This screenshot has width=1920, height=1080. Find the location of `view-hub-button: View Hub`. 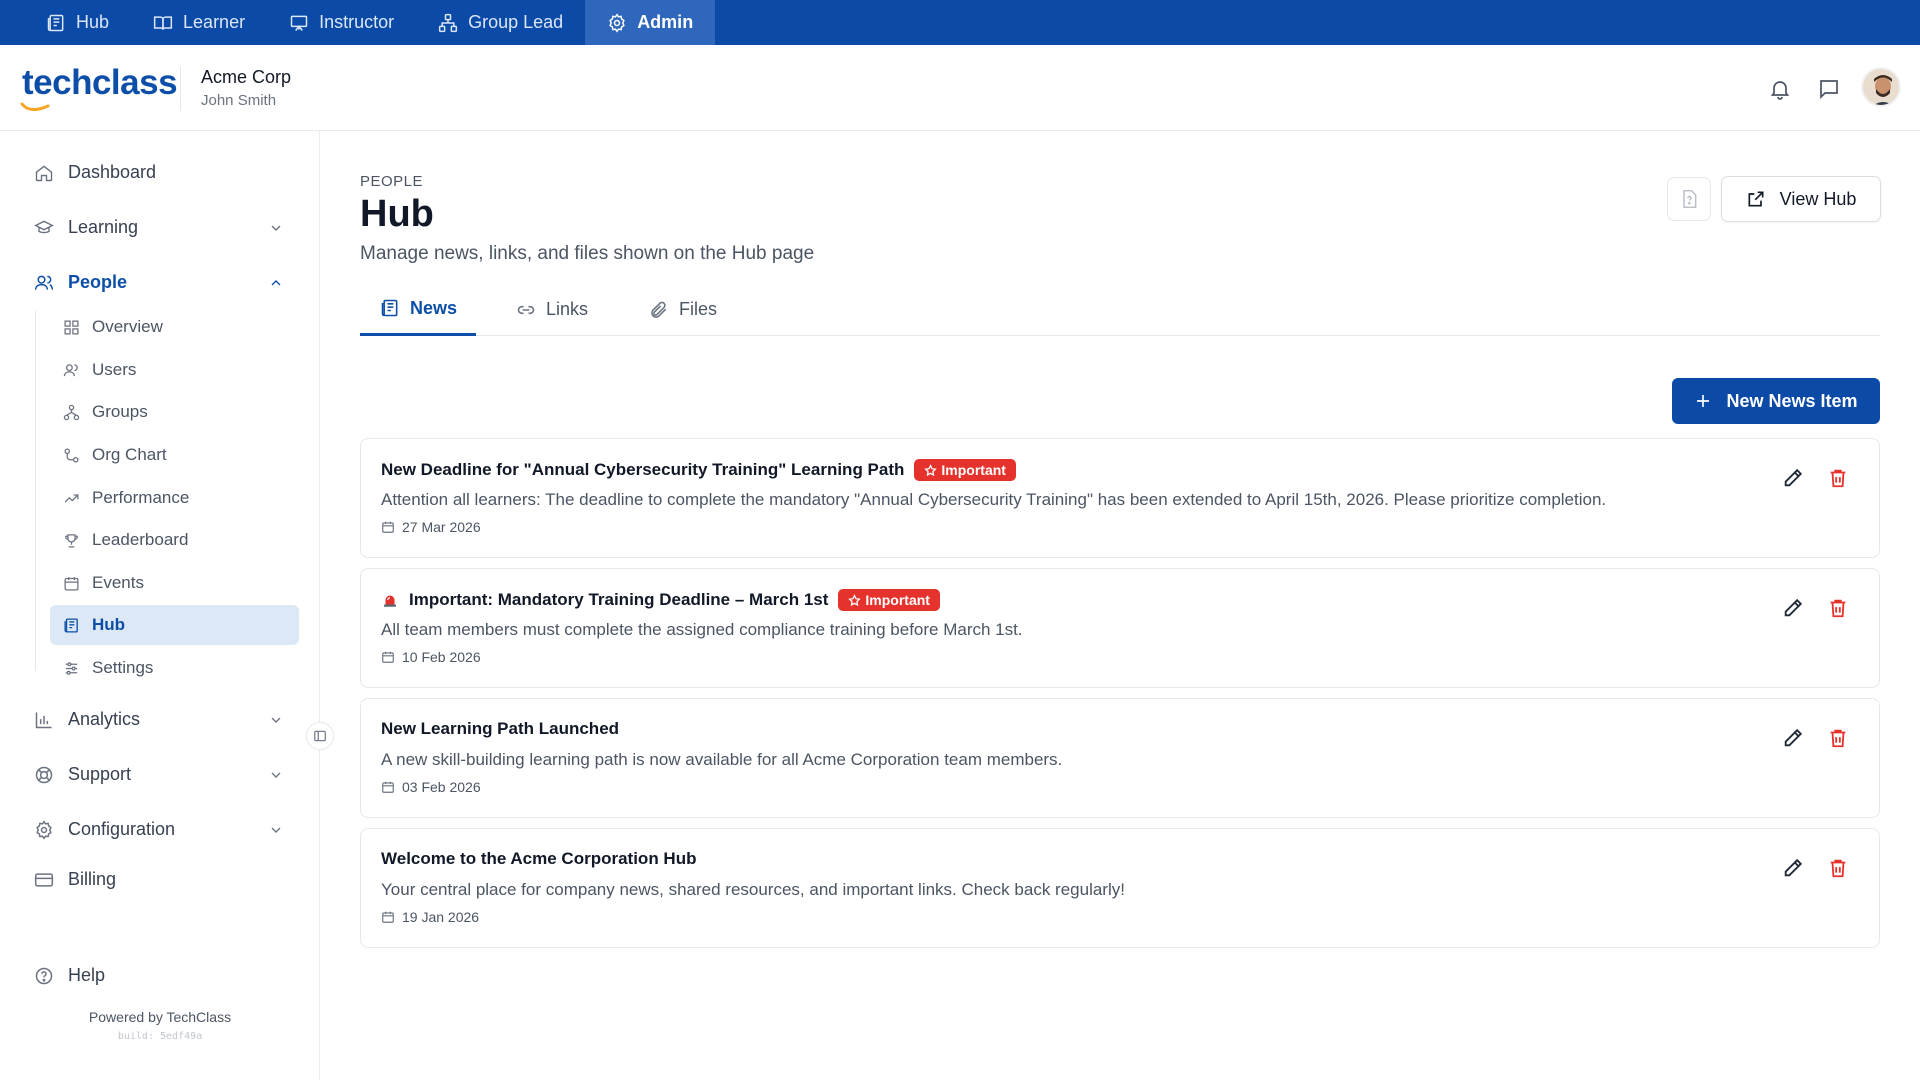

view-hub-button: View Hub is located at coordinates (1801, 199).